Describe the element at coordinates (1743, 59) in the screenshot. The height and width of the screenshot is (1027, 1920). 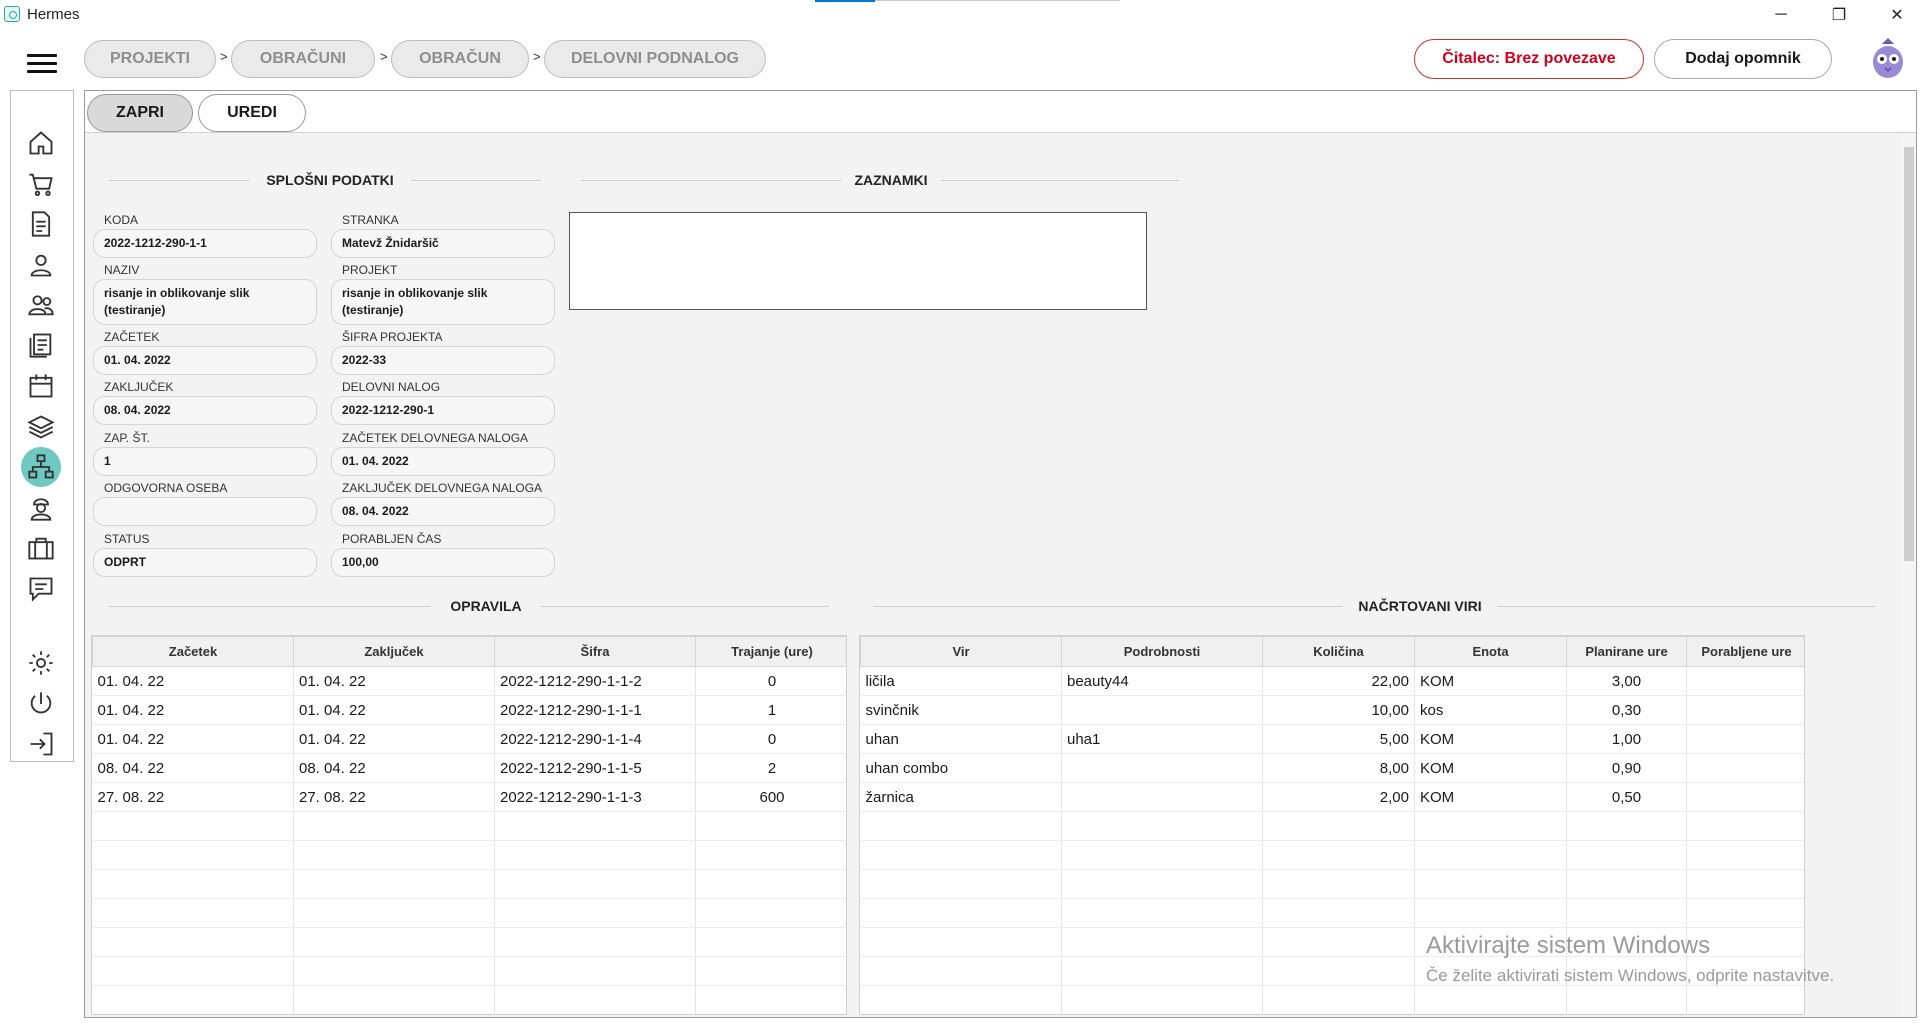
I see `add-reminder-button: Dodaj opomnik` at that location.